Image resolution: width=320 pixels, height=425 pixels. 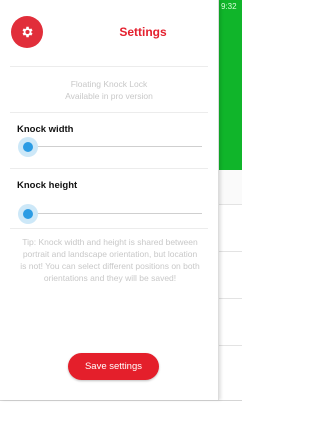 I want to click on knock-width-slider-track, so click(x=115, y=146).